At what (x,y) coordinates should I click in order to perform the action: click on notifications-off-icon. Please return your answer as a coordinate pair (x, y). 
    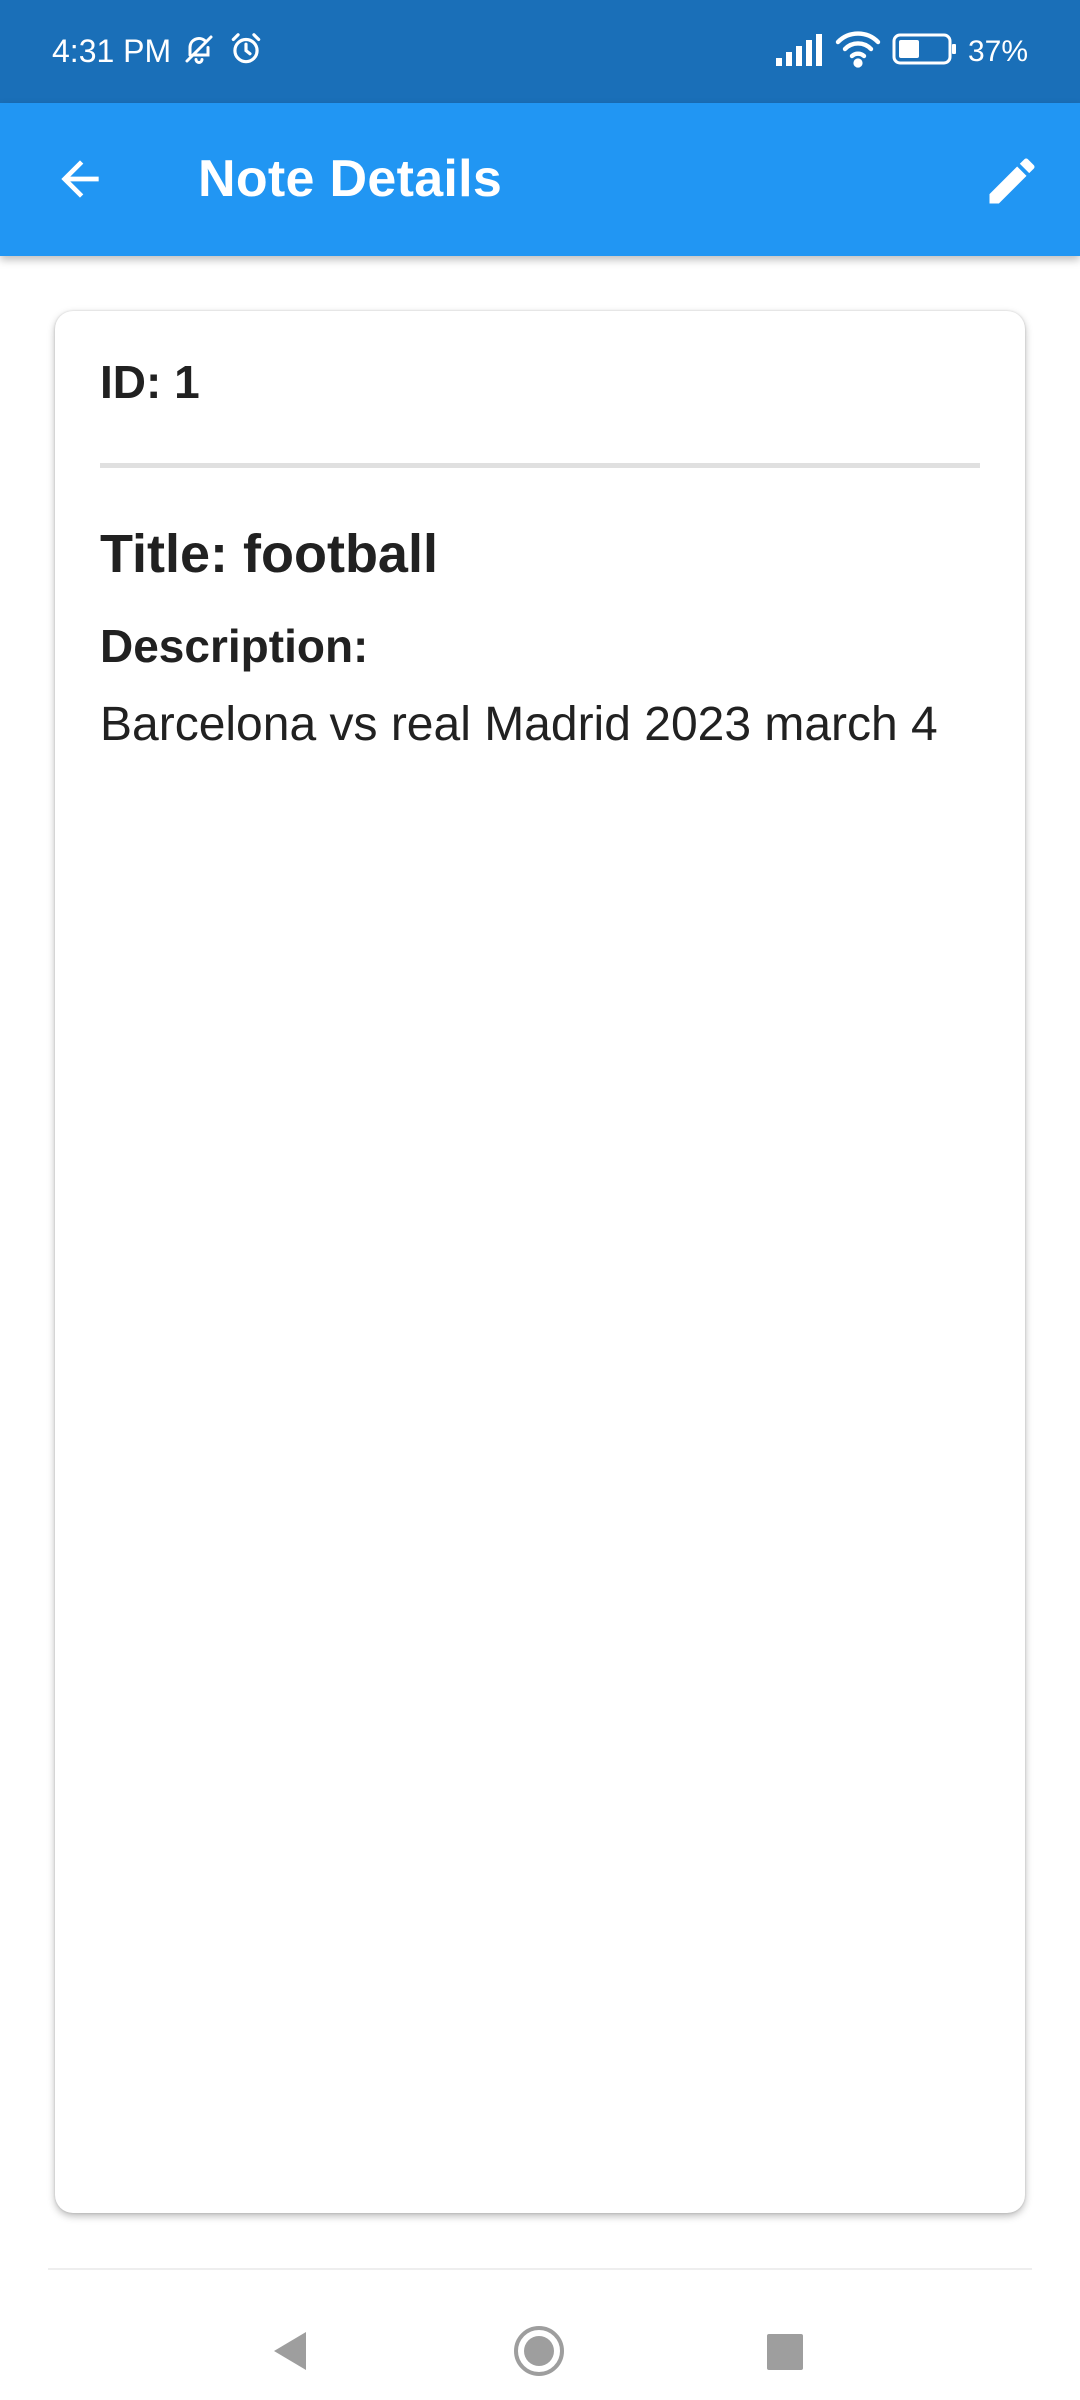
    Looking at the image, I should click on (199, 51).